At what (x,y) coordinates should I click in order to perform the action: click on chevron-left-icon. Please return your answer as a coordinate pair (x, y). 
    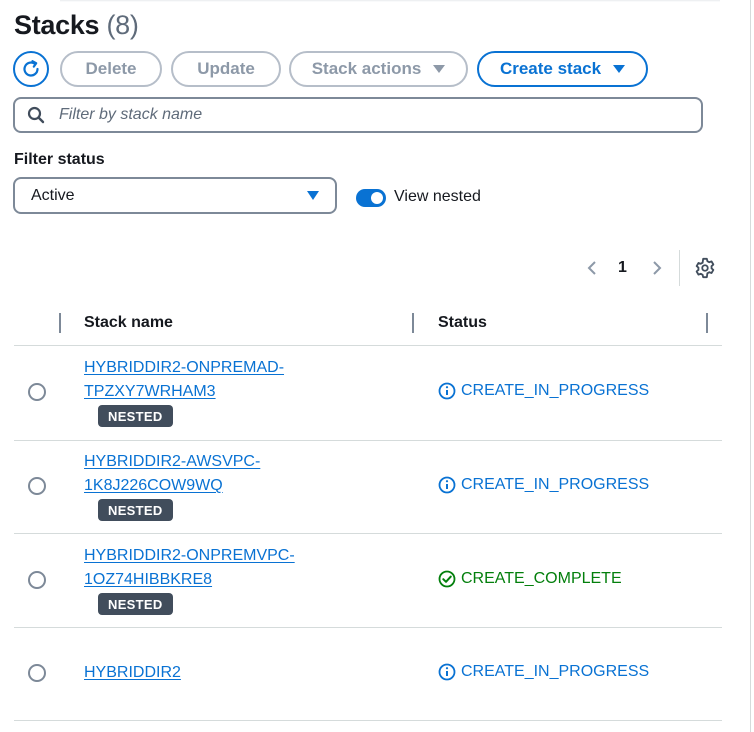
    Looking at the image, I should click on (591, 268).